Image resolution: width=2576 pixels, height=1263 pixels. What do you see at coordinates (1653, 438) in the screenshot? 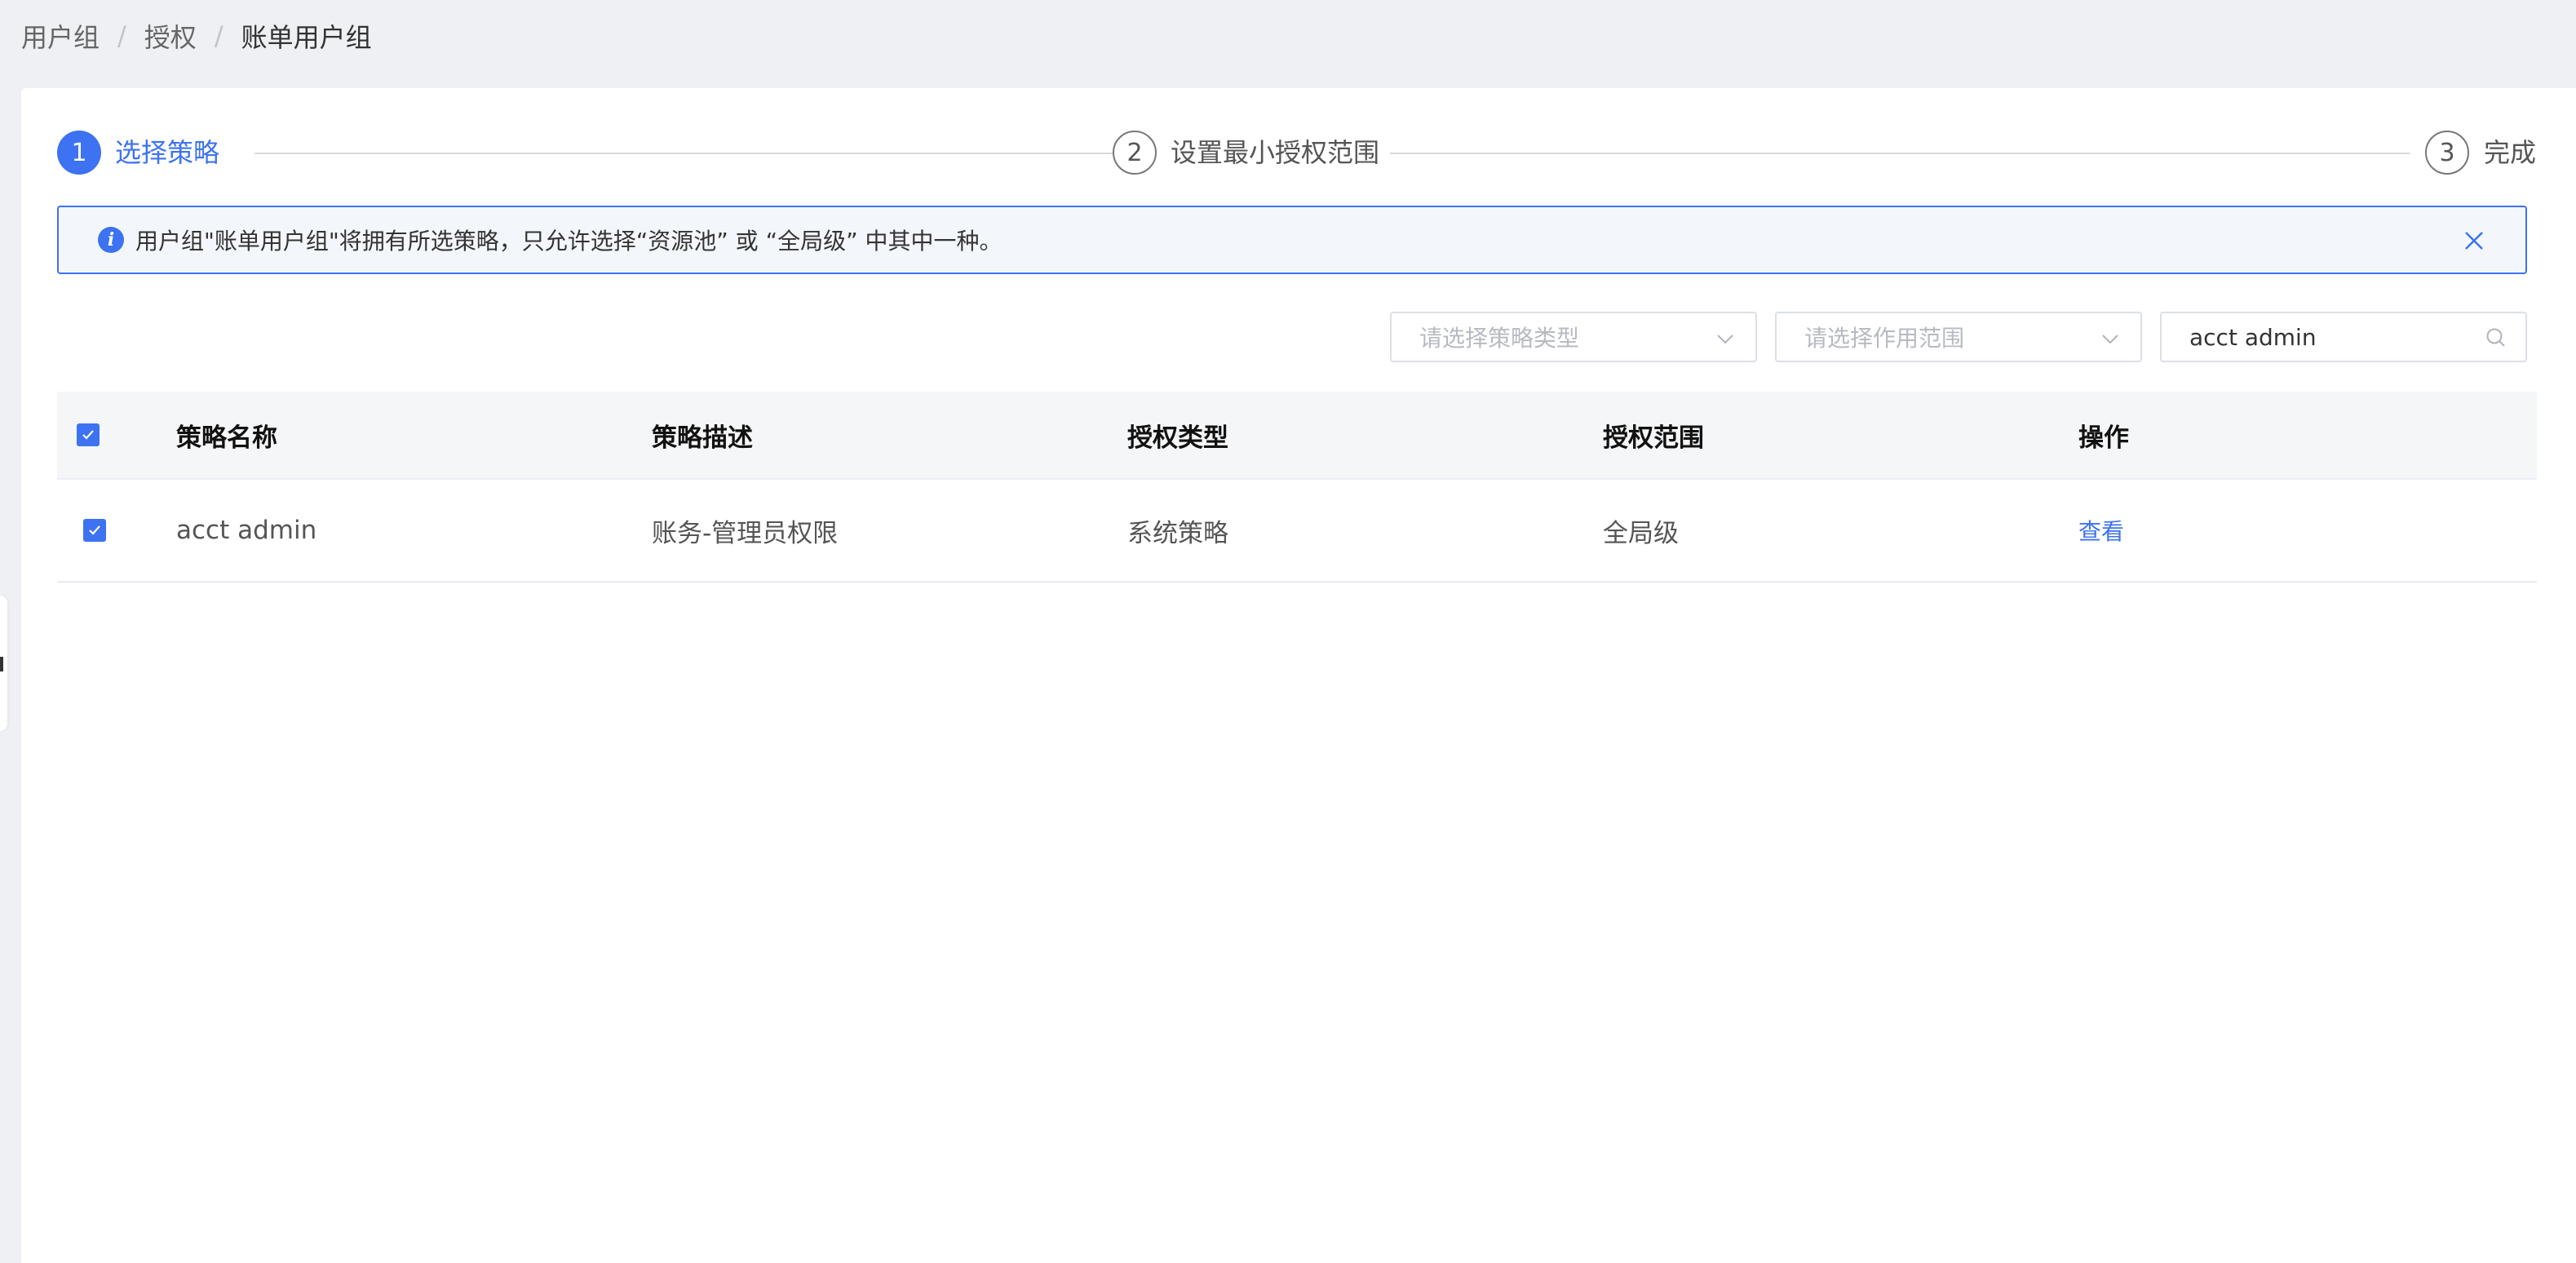
I see `column-header-auth-scope: 授权范围` at bounding box center [1653, 438].